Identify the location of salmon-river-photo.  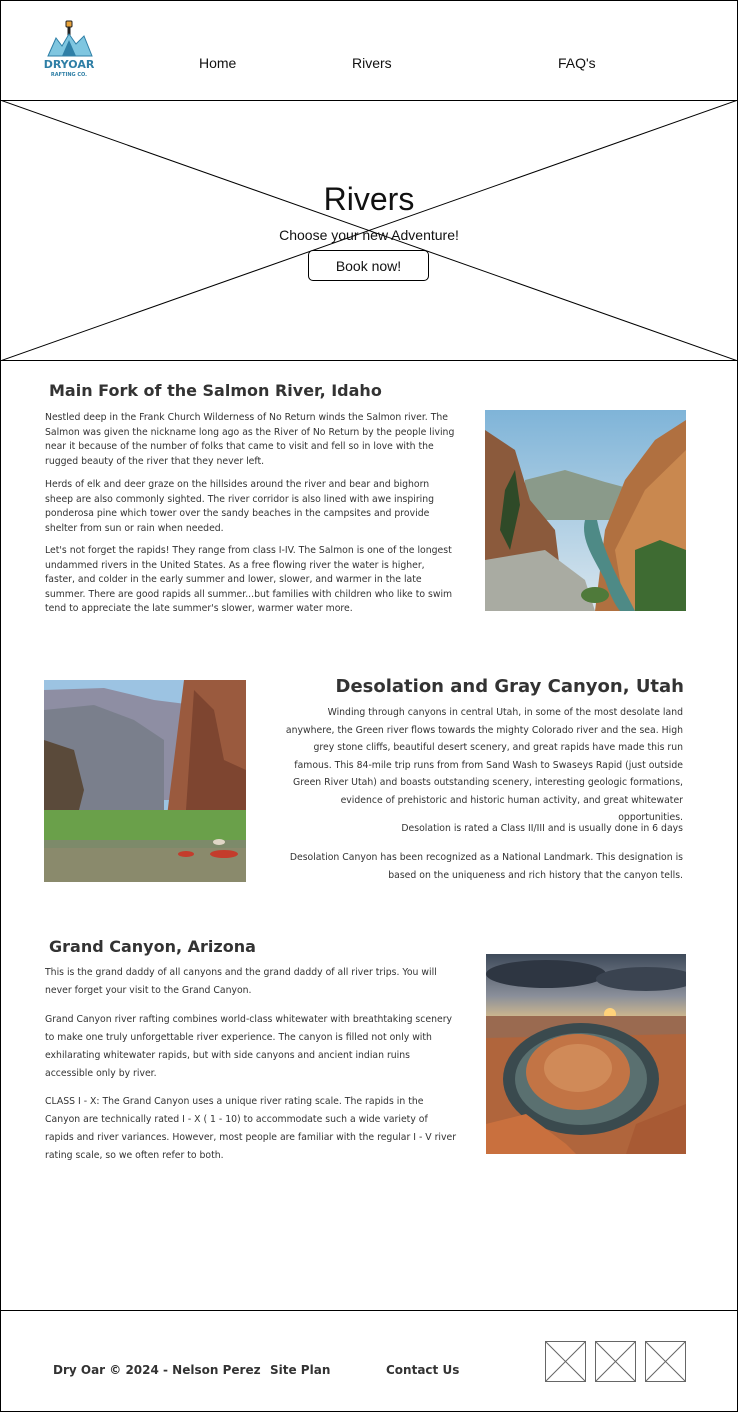
(585, 510).